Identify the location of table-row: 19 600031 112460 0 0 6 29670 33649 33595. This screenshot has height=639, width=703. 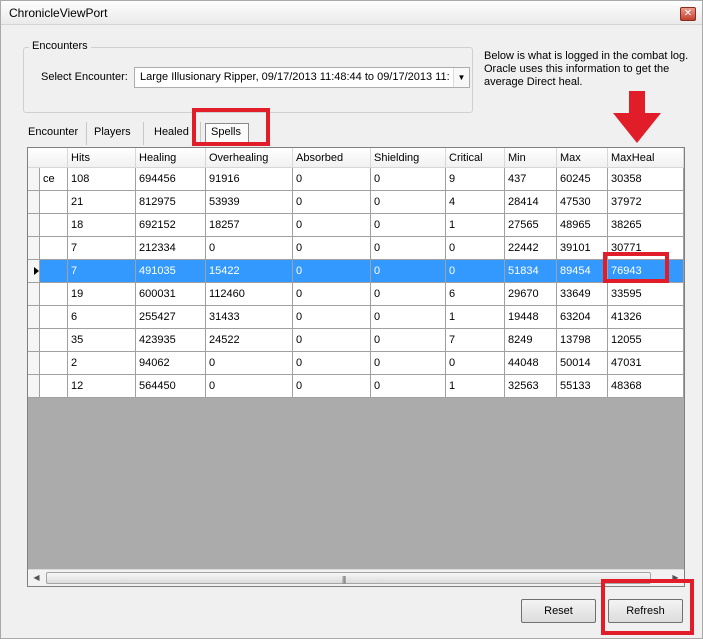
(356, 294).